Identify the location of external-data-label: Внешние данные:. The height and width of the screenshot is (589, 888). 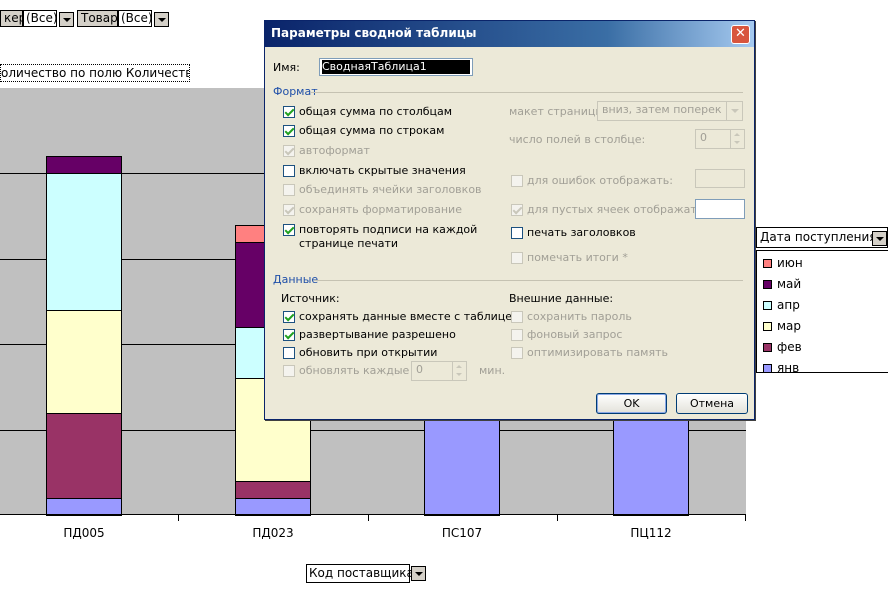
(561, 298).